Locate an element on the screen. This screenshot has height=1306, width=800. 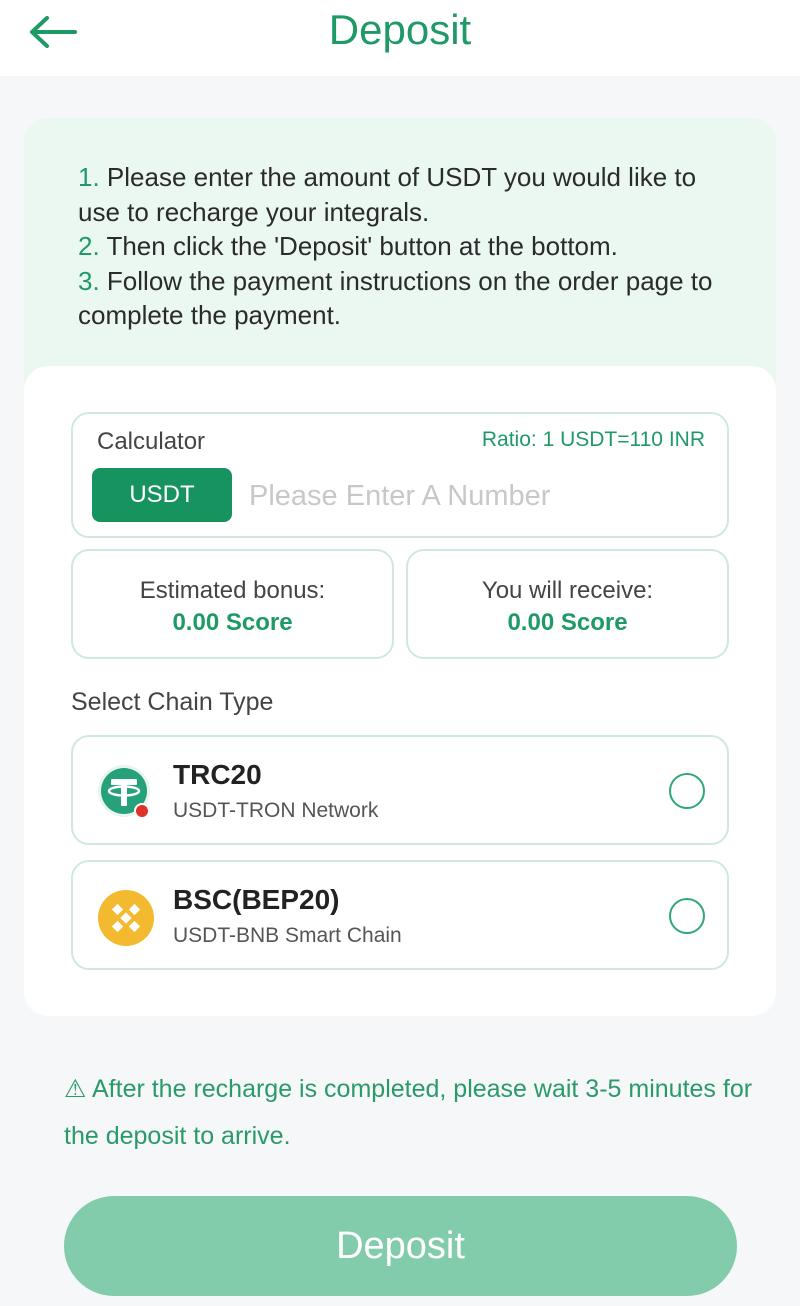
chain-option-bep20: BSC(BEP20) USDT-BNB Smart Chain is located at coordinates (400, 915).